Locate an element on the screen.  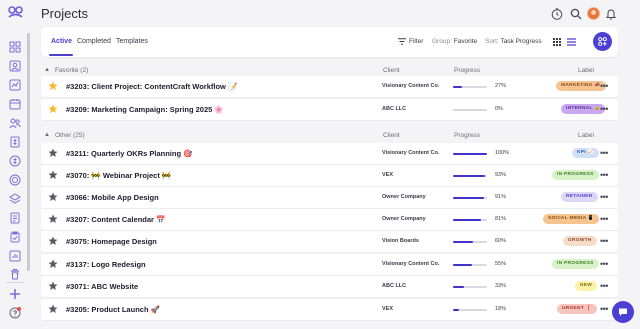
project-title: #3209: Marketing Campaign: Spring 2025 🌸 is located at coordinates (145, 109).